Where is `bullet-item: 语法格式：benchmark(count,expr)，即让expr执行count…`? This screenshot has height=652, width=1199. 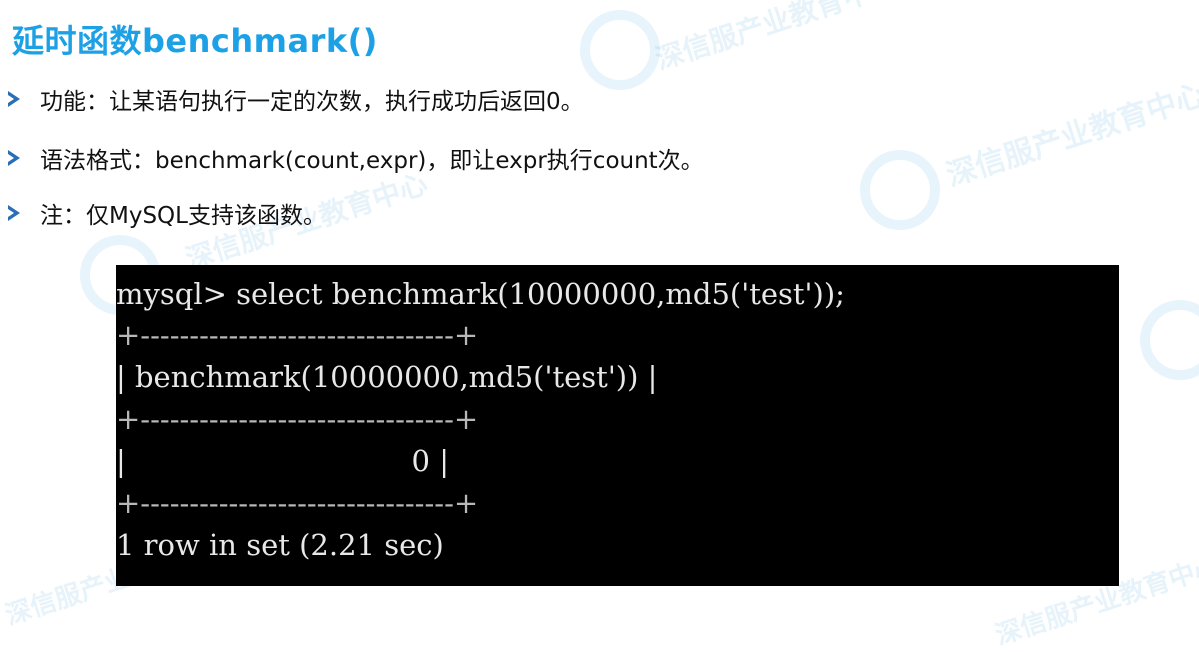
bullet-item: 语法格式：benchmark(count,expr)，即让expr执行count… is located at coordinates (356, 158).